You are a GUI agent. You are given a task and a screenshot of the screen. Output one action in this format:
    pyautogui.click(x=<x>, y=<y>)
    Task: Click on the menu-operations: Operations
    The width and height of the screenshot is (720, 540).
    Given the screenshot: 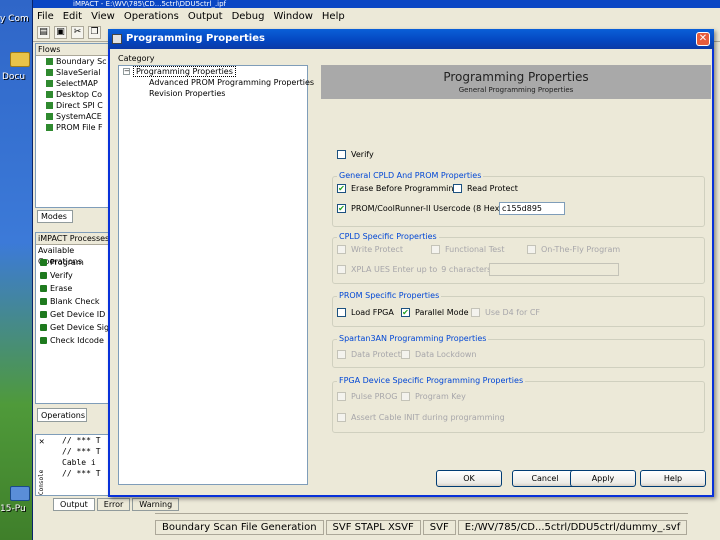 What is the action you would take?
    pyautogui.click(x=151, y=16)
    